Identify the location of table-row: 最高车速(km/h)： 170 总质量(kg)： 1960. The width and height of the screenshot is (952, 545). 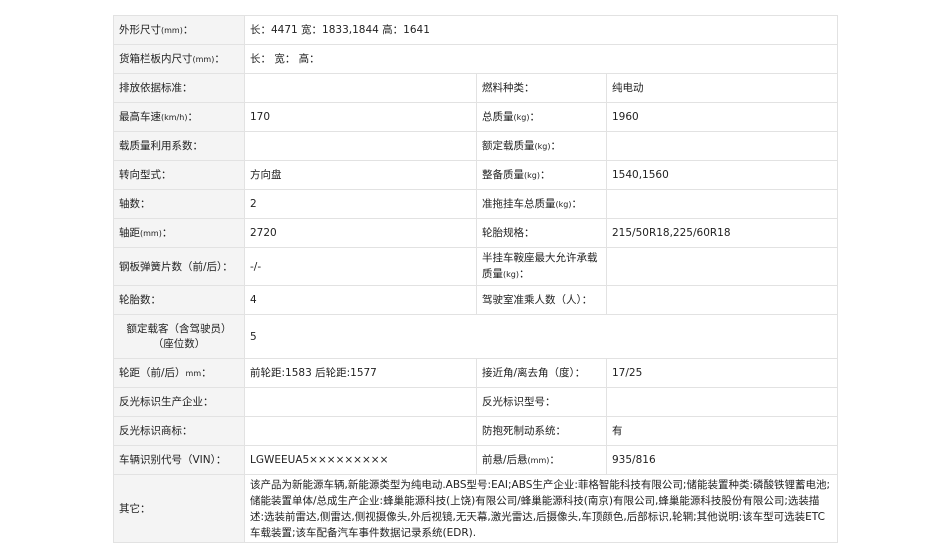
(476, 117).